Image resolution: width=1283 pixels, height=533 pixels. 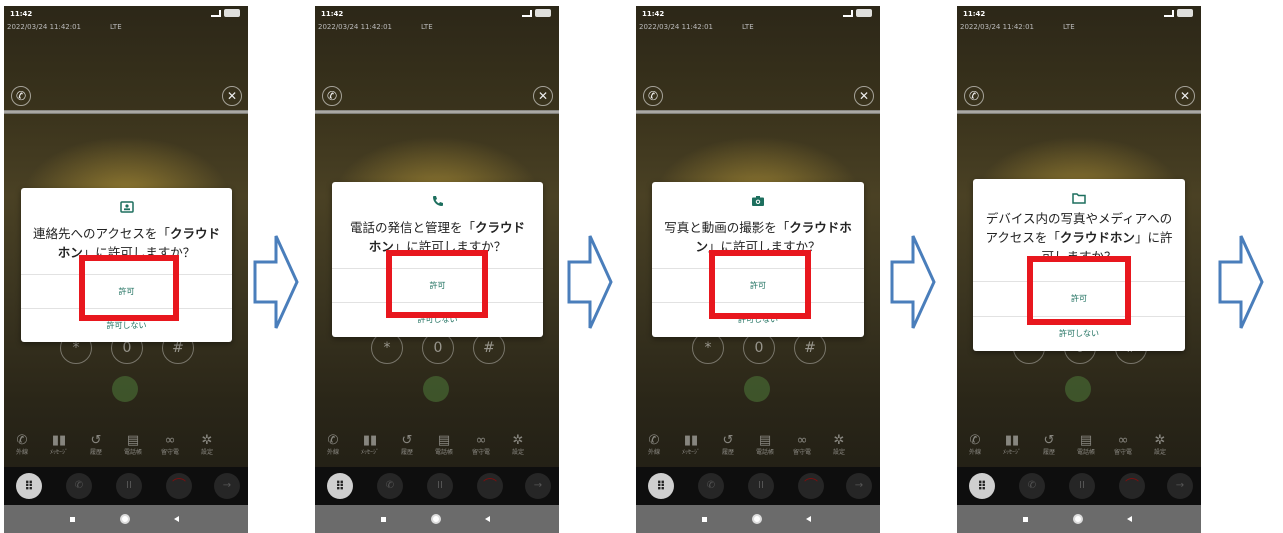 What do you see at coordinates (355, 27) in the screenshot?
I see `call-timestamp: 2022/03/24 11:42:01` at bounding box center [355, 27].